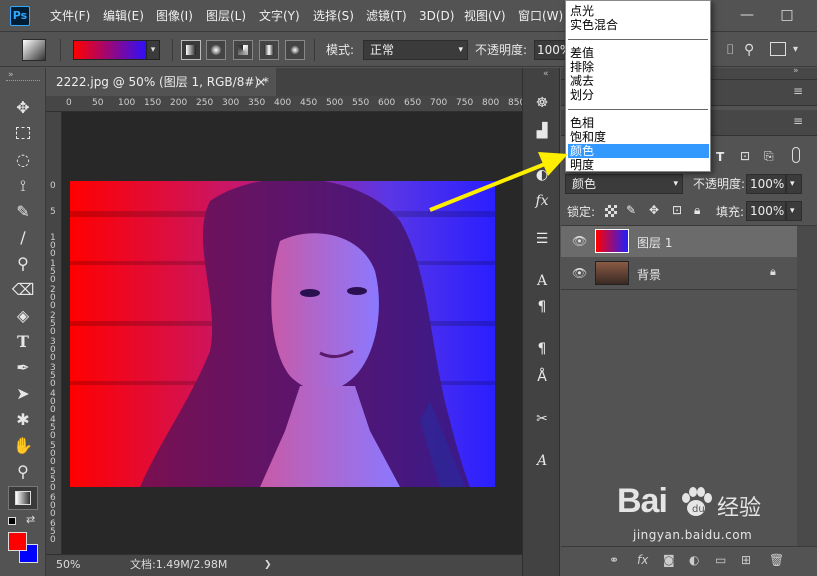  What do you see at coordinates (594, 25) in the screenshot?
I see `blend-option-hard-mix: 实色混合` at bounding box center [594, 25].